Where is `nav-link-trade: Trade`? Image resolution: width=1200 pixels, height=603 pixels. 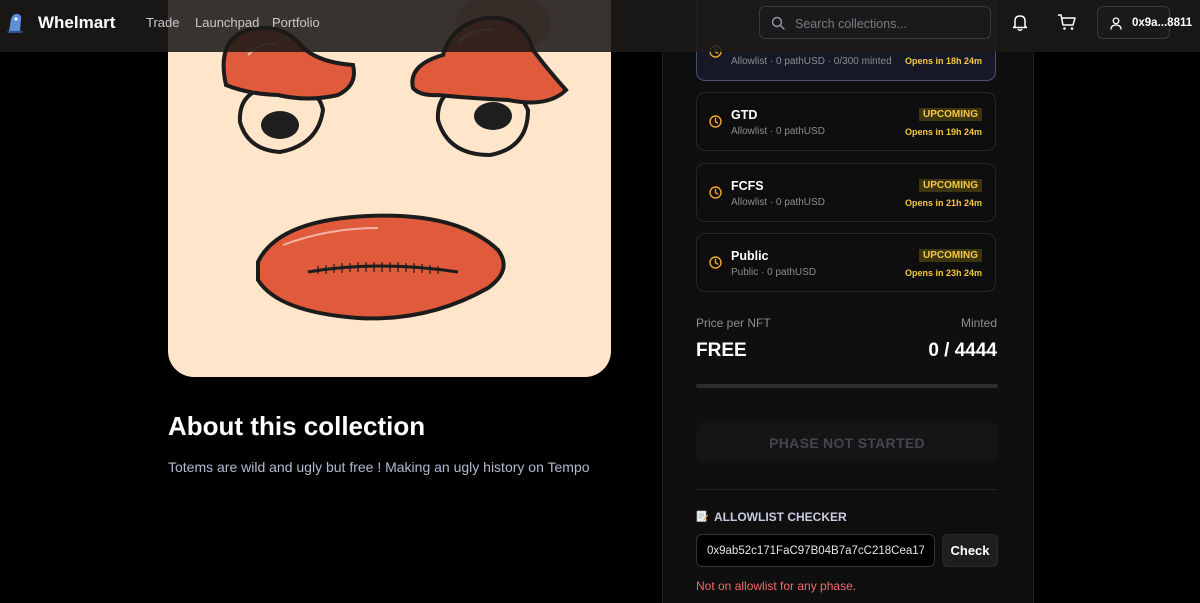
nav-link-trade: Trade is located at coordinates (162, 22).